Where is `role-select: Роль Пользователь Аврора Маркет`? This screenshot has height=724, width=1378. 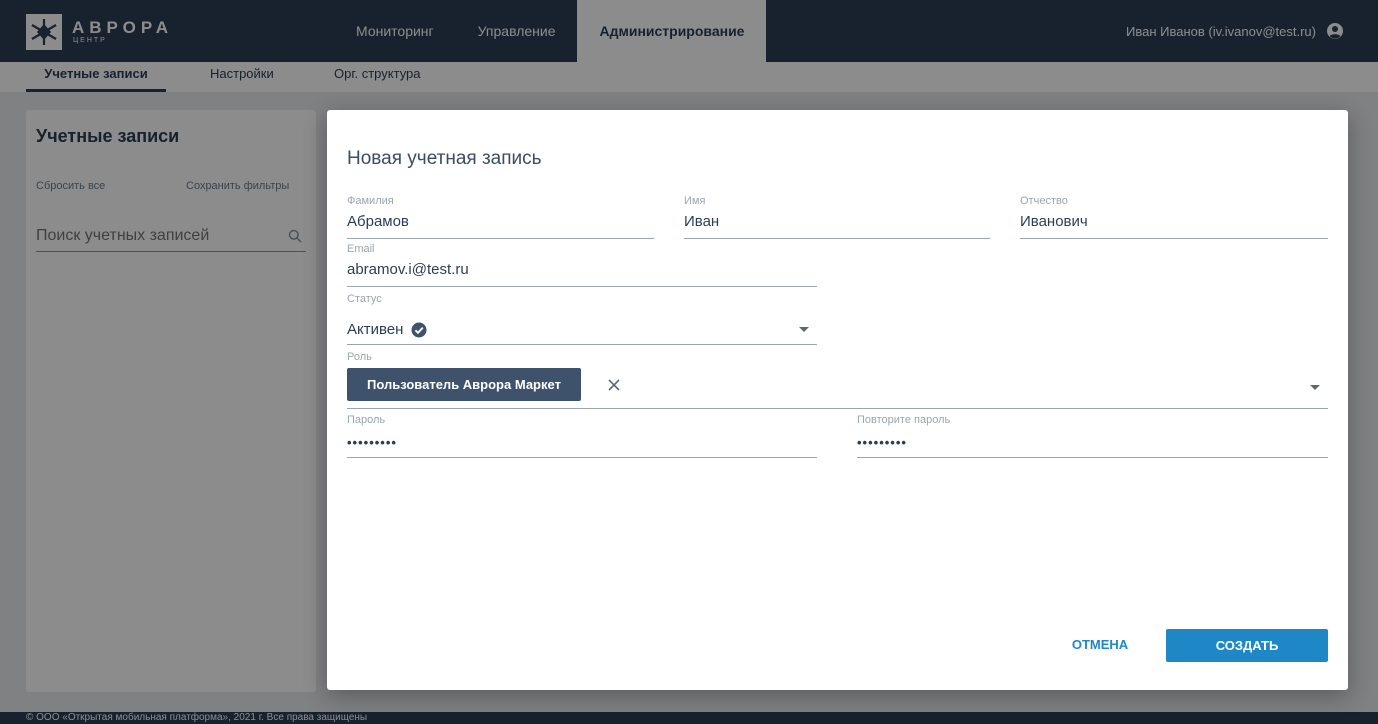
role-select: Роль Пользователь Аврора Маркет is located at coordinates (837, 380).